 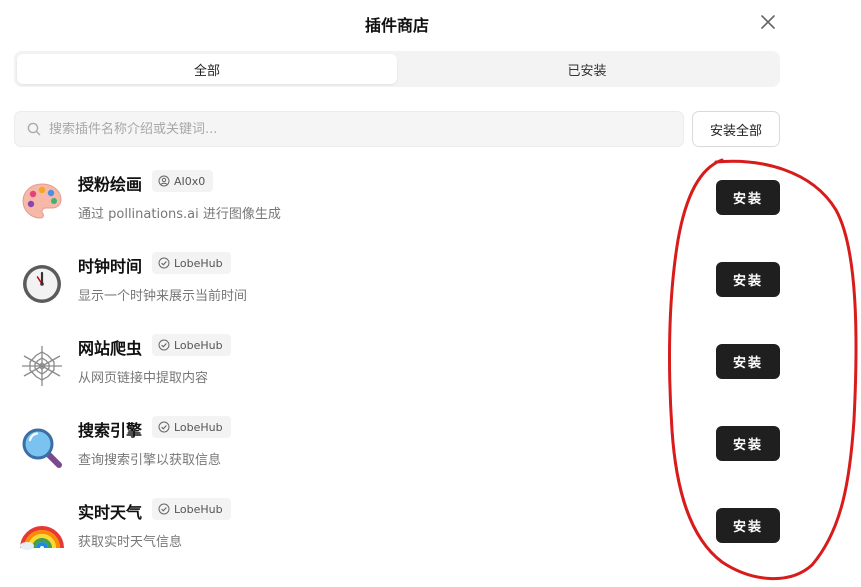 I want to click on magnifier-icon, so click(x=42, y=448).